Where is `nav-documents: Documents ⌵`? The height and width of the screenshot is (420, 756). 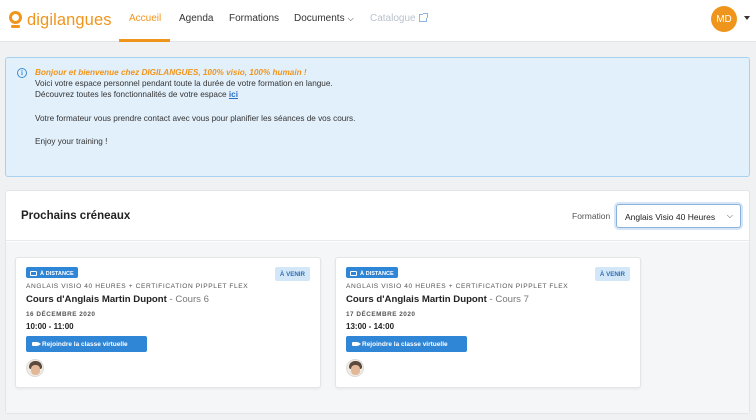
nav-documents: Documents ⌵ is located at coordinates (324, 18).